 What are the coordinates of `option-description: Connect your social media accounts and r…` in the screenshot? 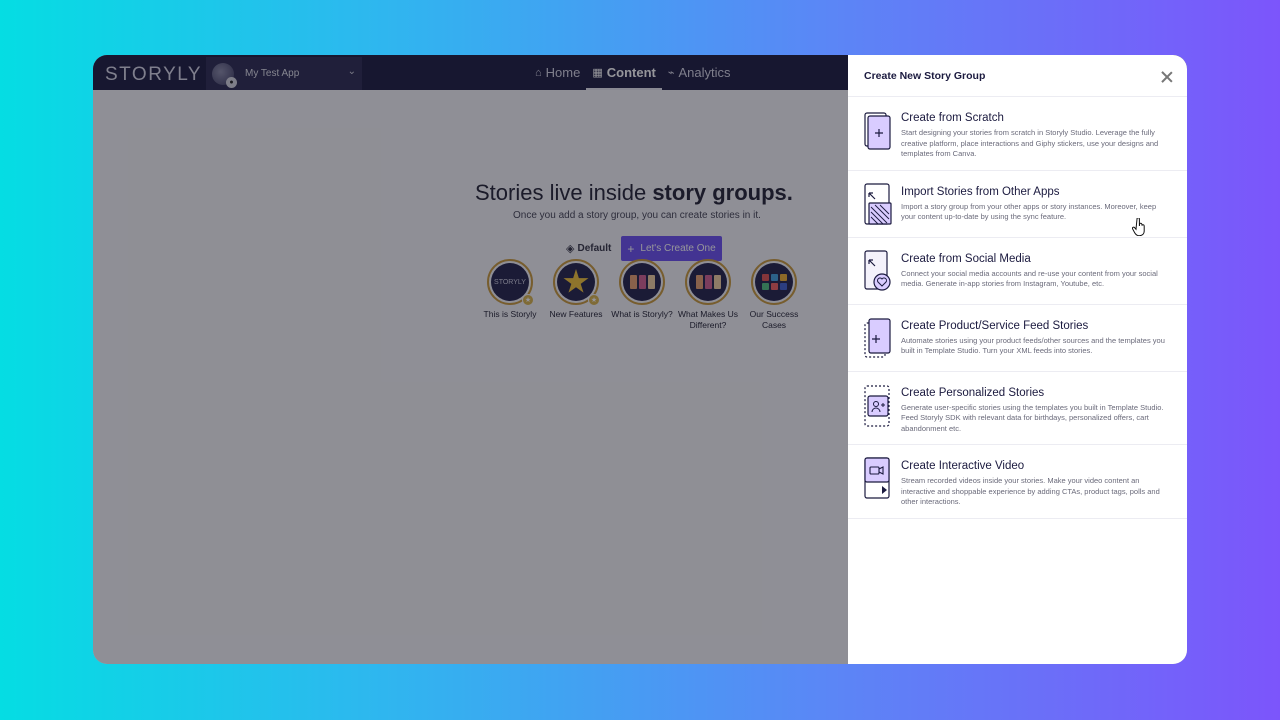 It's located at (1029, 278).